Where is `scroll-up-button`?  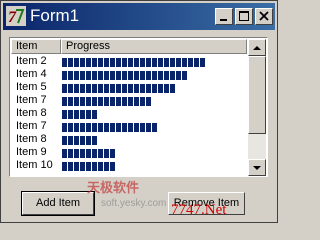 scroll-up-button is located at coordinates (257, 47).